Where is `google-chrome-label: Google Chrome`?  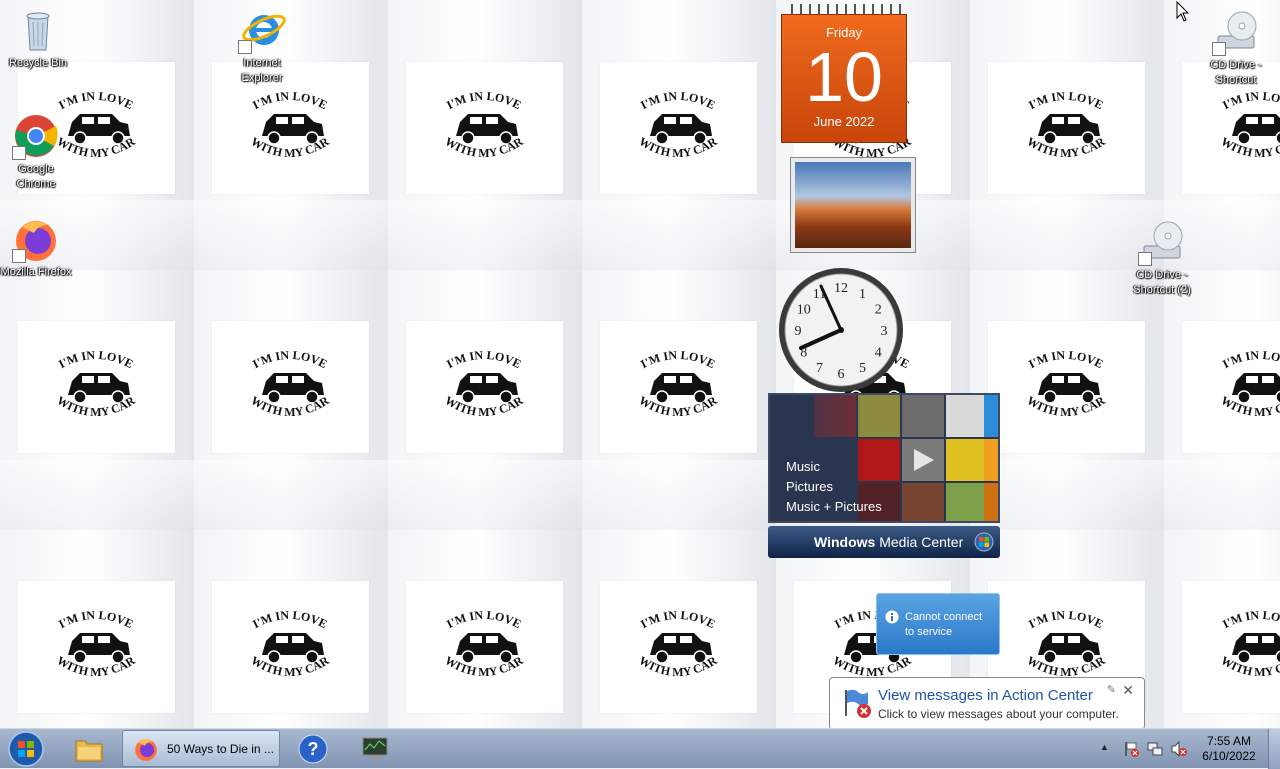 google-chrome-label: Google Chrome is located at coordinates (36, 176).